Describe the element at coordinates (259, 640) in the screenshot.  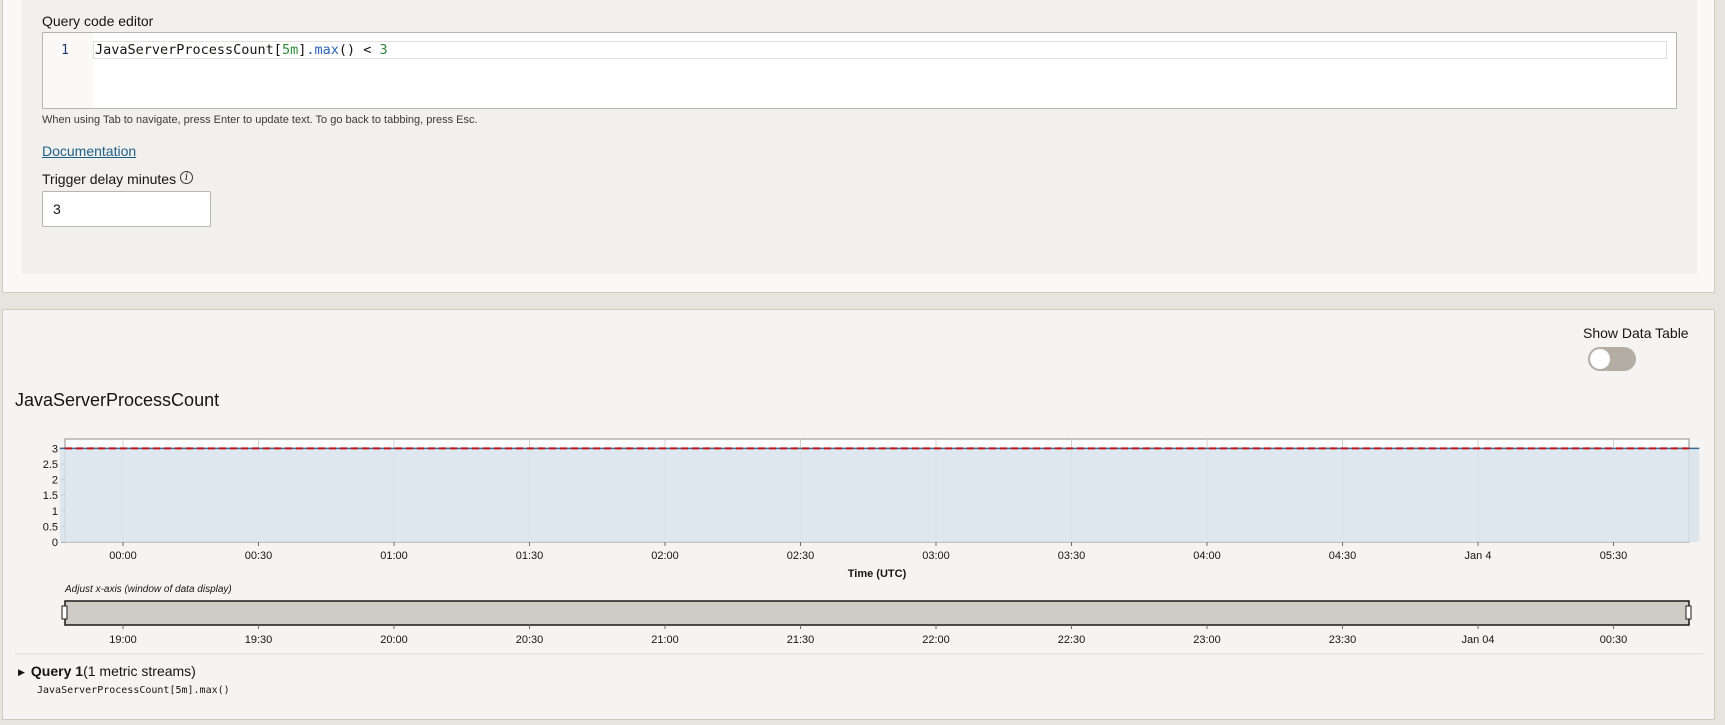
I see `slider-tick-label: 19:30` at that location.